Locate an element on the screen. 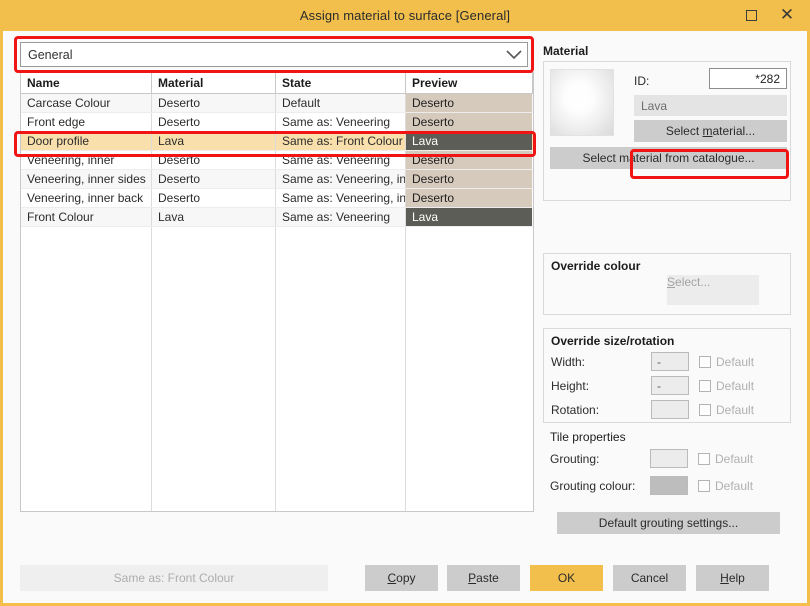  preview-swatch: Deserto is located at coordinates (469, 179).